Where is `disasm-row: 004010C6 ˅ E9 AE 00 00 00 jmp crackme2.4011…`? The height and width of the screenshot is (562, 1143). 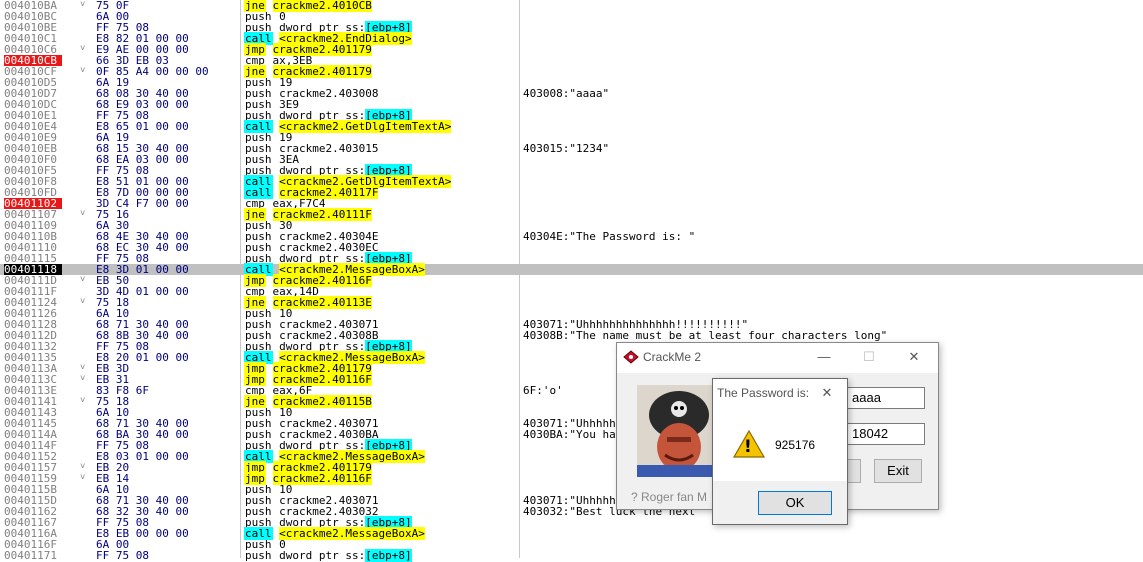
disasm-row: 004010C6 ˅ E9 AE 00 00 00 jmp crackme2.4011… is located at coordinates (571, 49).